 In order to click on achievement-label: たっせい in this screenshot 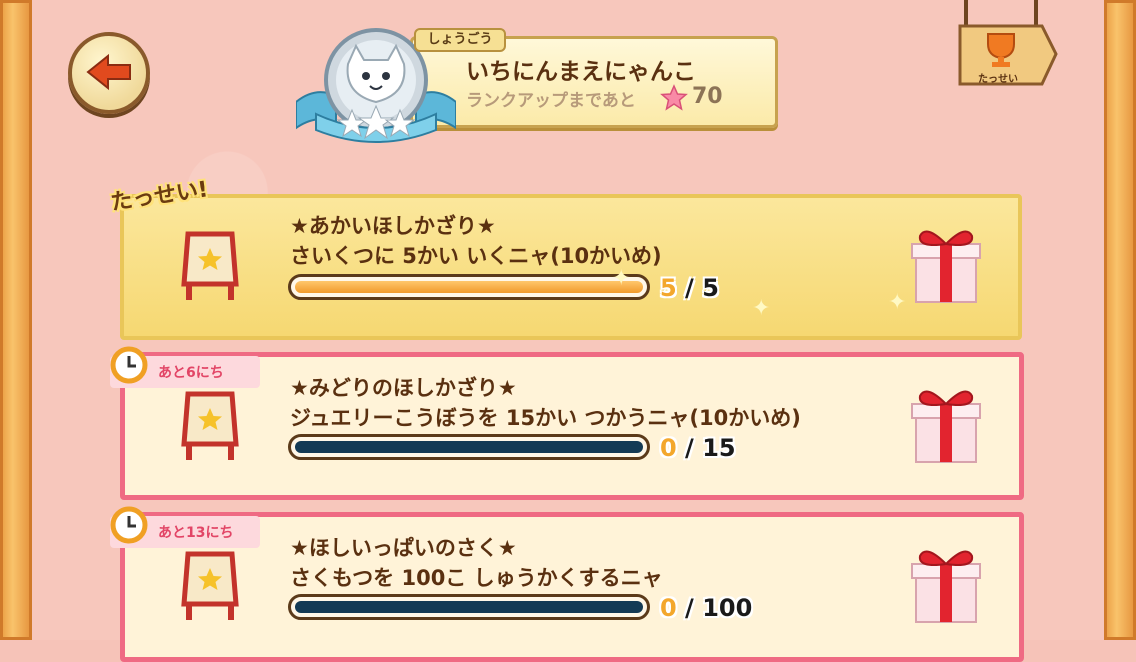, I will do `click(998, 79)`.